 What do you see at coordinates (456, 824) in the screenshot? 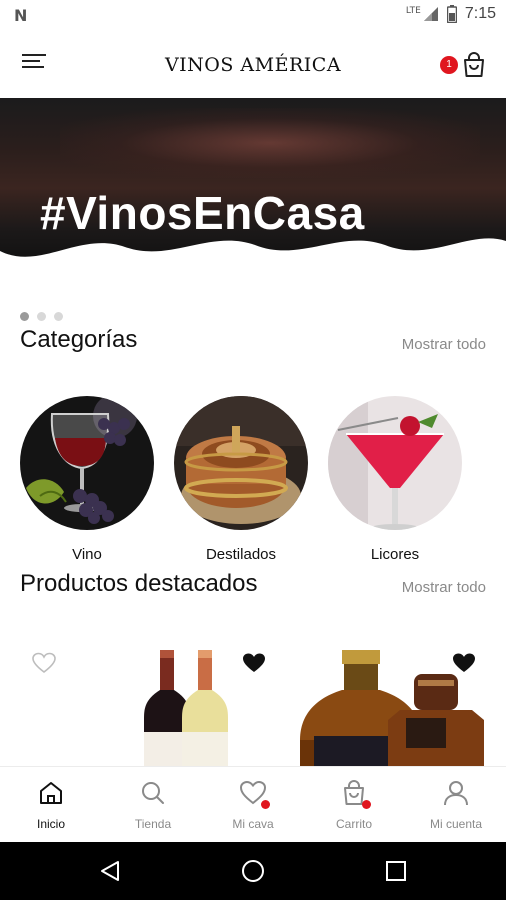
I see `nav-label: Mi cuenta` at bounding box center [456, 824].